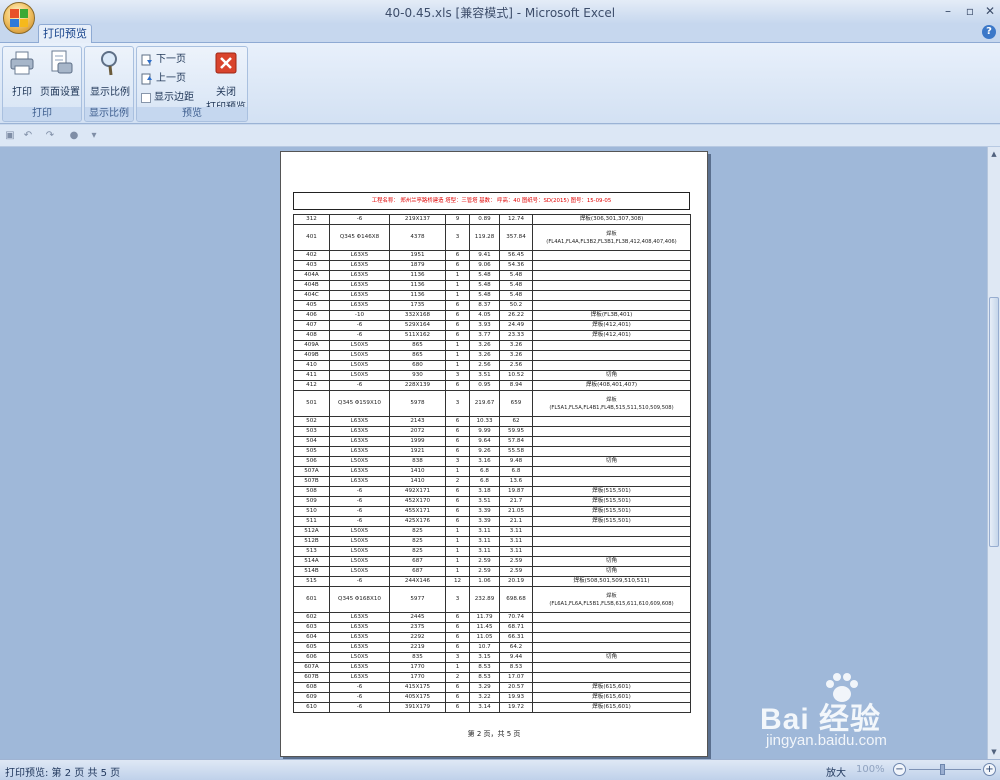  I want to click on prev-page-button: 上一页, so click(163, 78).